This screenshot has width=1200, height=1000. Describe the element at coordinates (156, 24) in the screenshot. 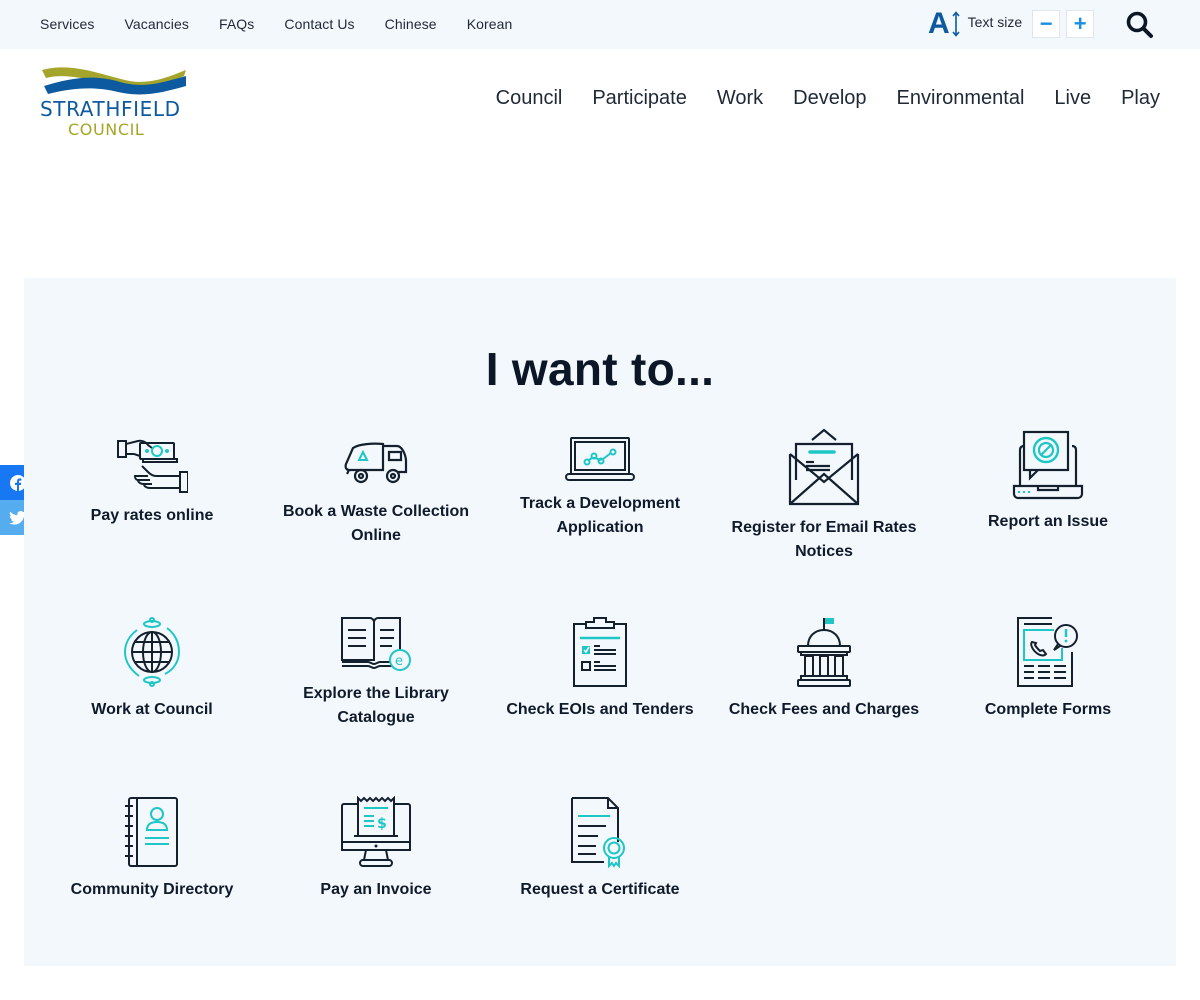

I see `utility-link-vacancies: Vacancies` at that location.